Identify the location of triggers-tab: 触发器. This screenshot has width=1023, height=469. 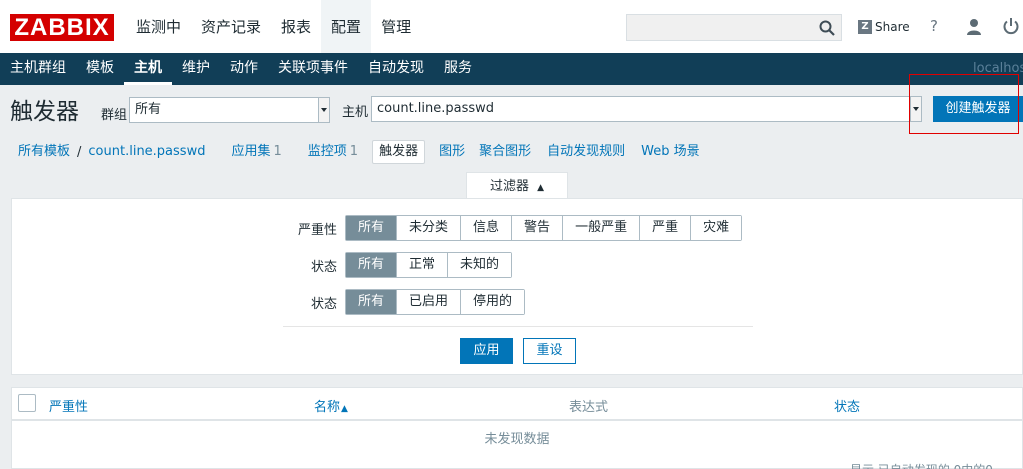
(399, 152).